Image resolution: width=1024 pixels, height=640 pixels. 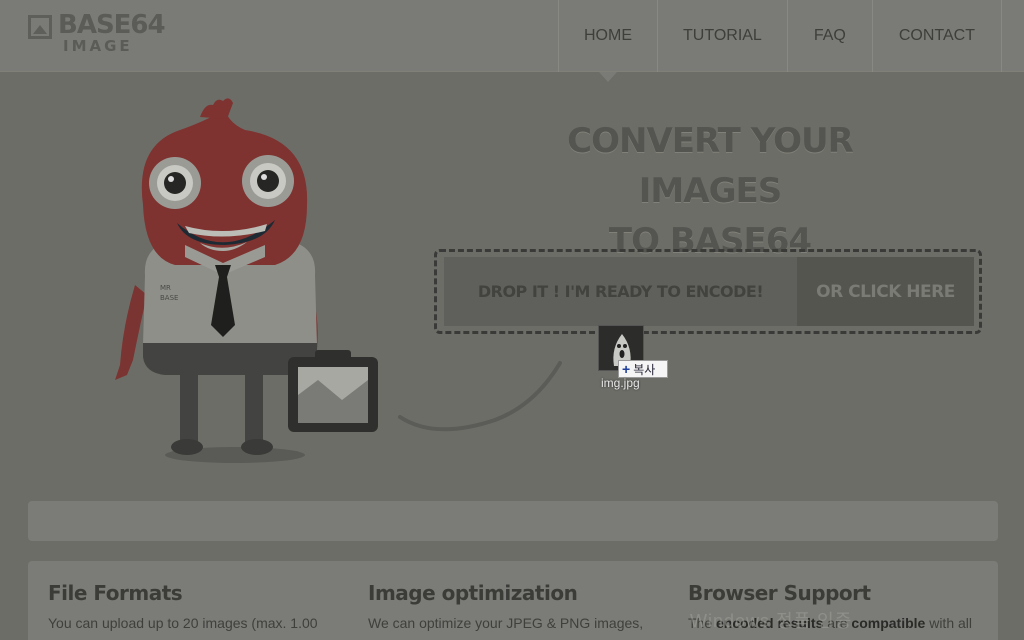 I want to click on image-icon, so click(x=40, y=27).